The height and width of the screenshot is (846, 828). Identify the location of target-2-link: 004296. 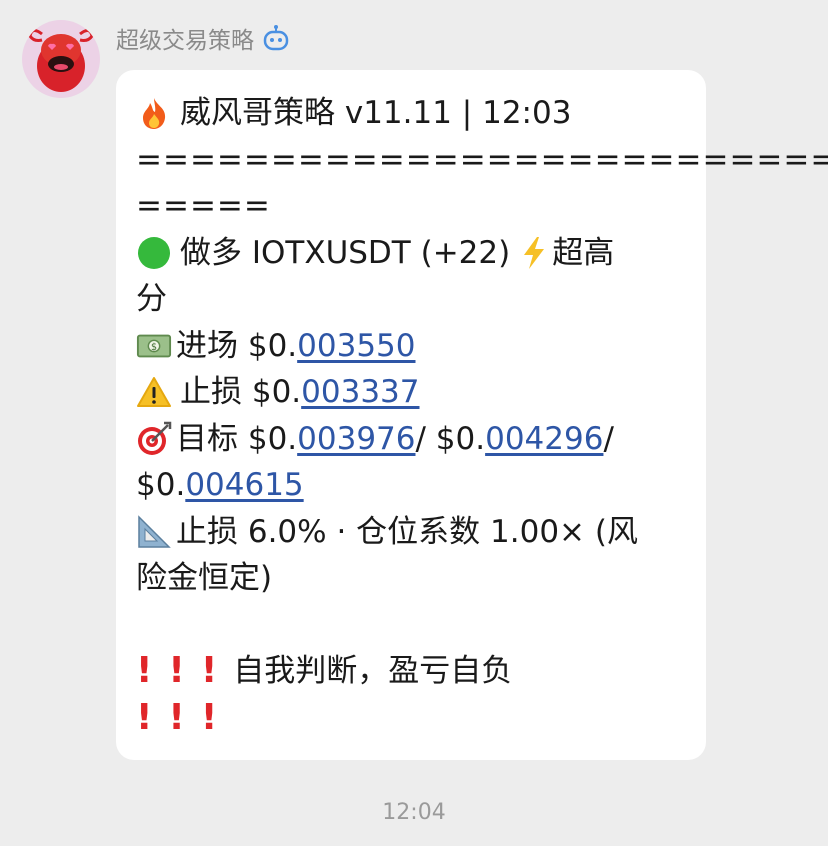
(544, 439).